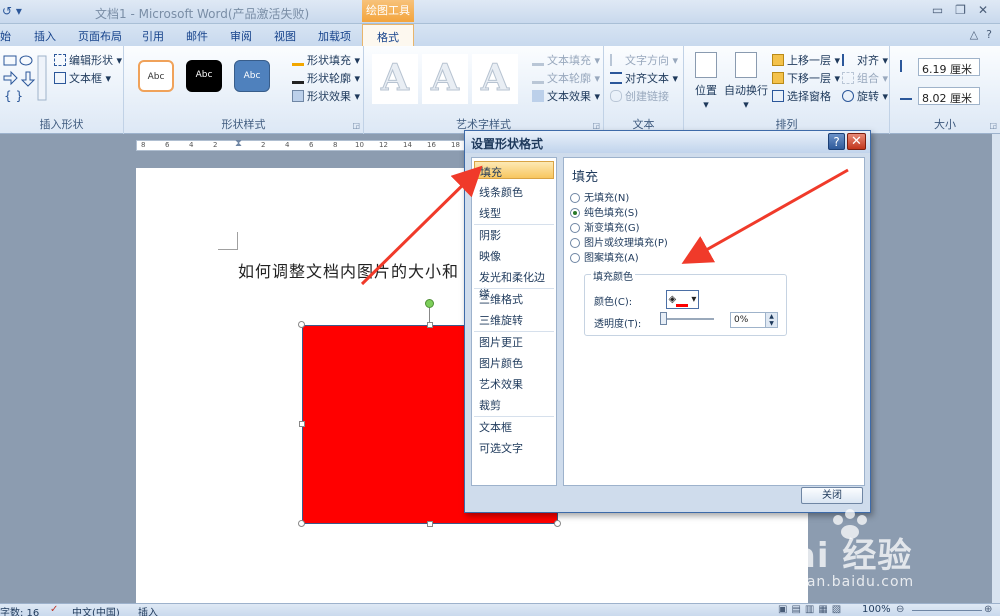  Describe the element at coordinates (514, 191) in the screenshot. I see `nav-item-line-color: 线条颜色` at that location.